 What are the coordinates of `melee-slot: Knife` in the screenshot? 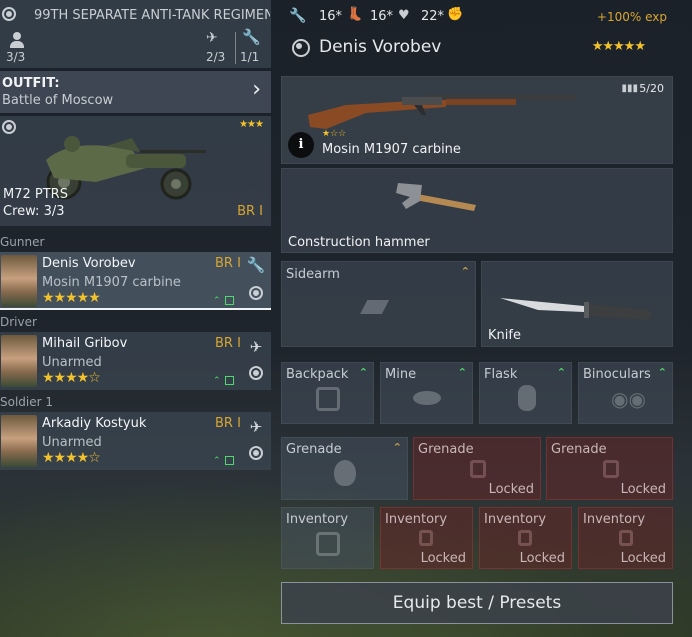 It's located at (577, 304).